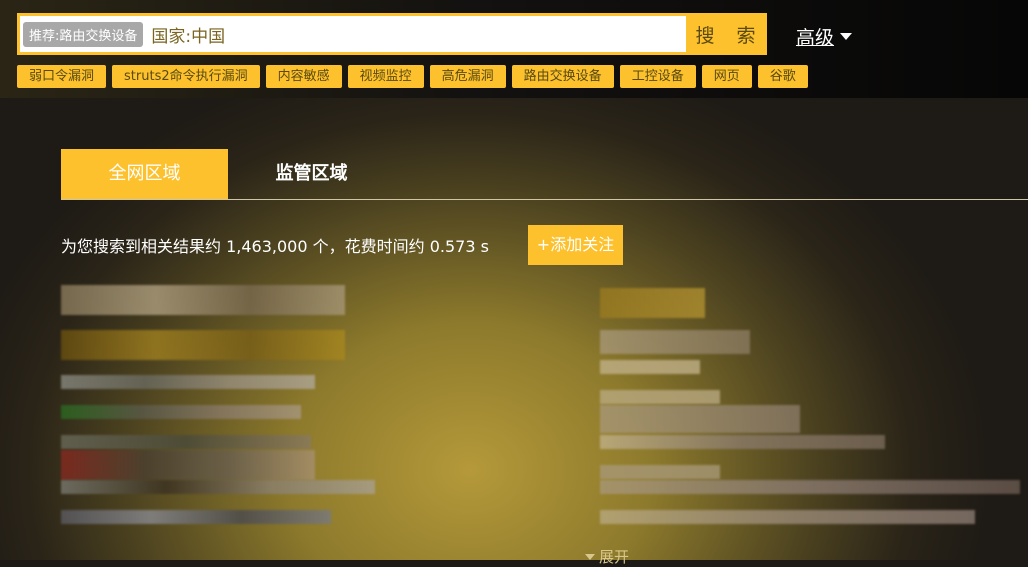 Image resolution: width=1028 pixels, height=567 pixels. I want to click on expand-label: 展开, so click(614, 557).